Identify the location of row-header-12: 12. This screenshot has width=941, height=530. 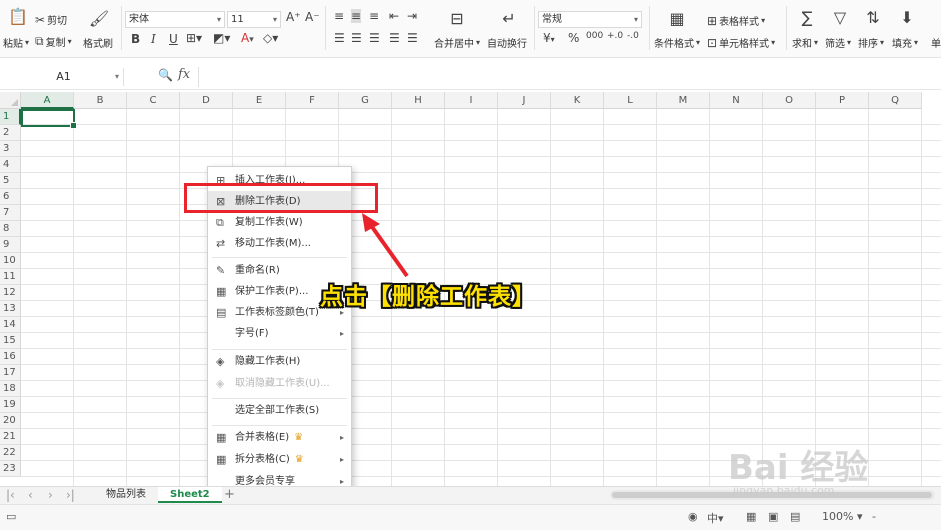
(10, 293).